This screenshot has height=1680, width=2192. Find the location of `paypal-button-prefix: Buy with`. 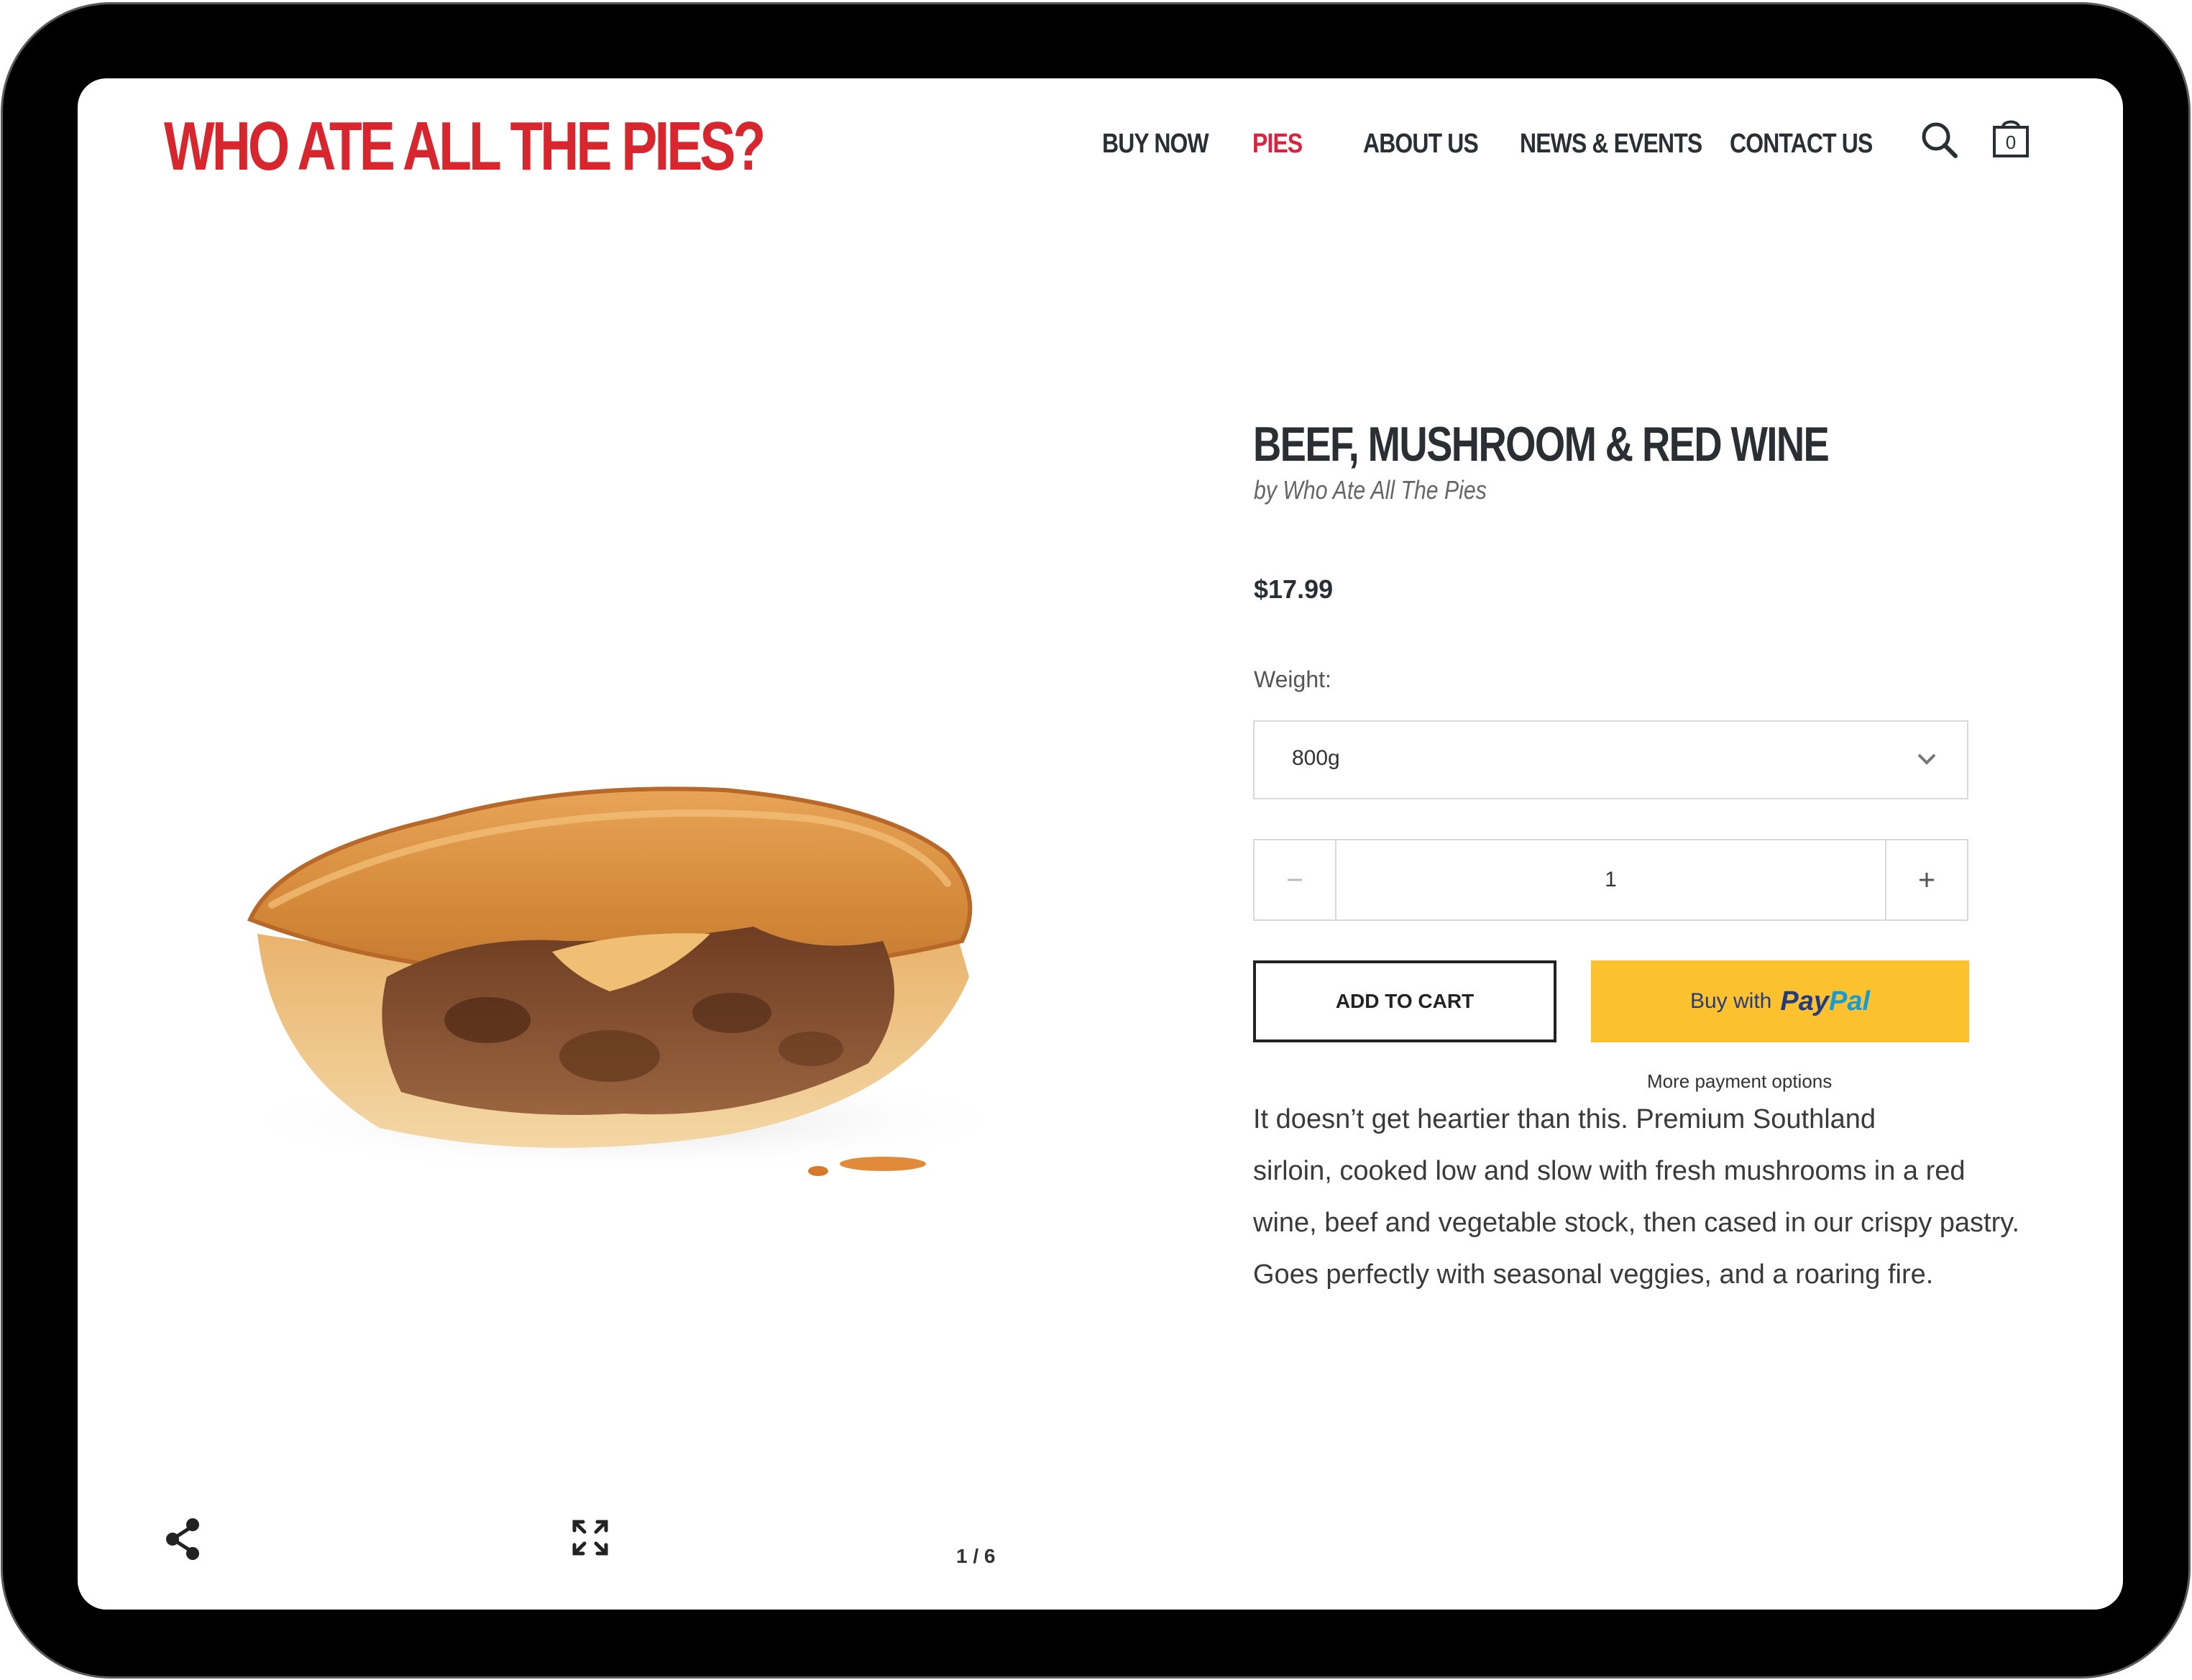

paypal-button-prefix: Buy with is located at coordinates (1730, 1001).